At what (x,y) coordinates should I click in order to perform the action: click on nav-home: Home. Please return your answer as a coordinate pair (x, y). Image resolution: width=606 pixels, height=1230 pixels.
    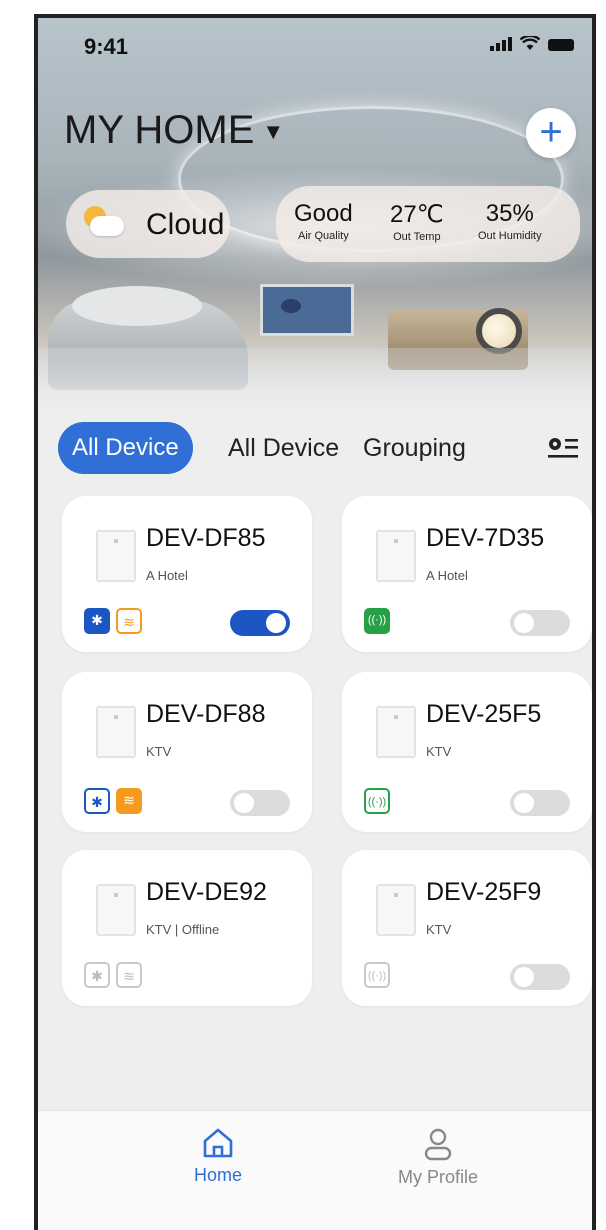
    Looking at the image, I should click on (218, 1156).